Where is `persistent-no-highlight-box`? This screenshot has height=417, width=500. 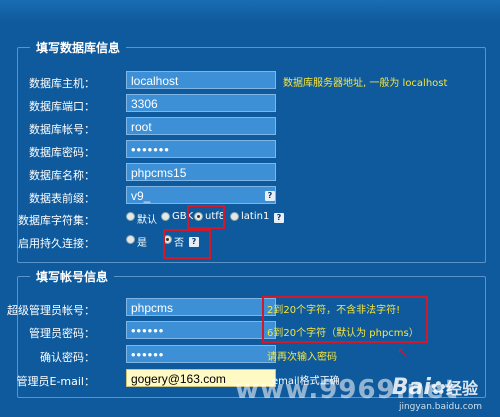
persistent-no-highlight-box is located at coordinates (187, 244).